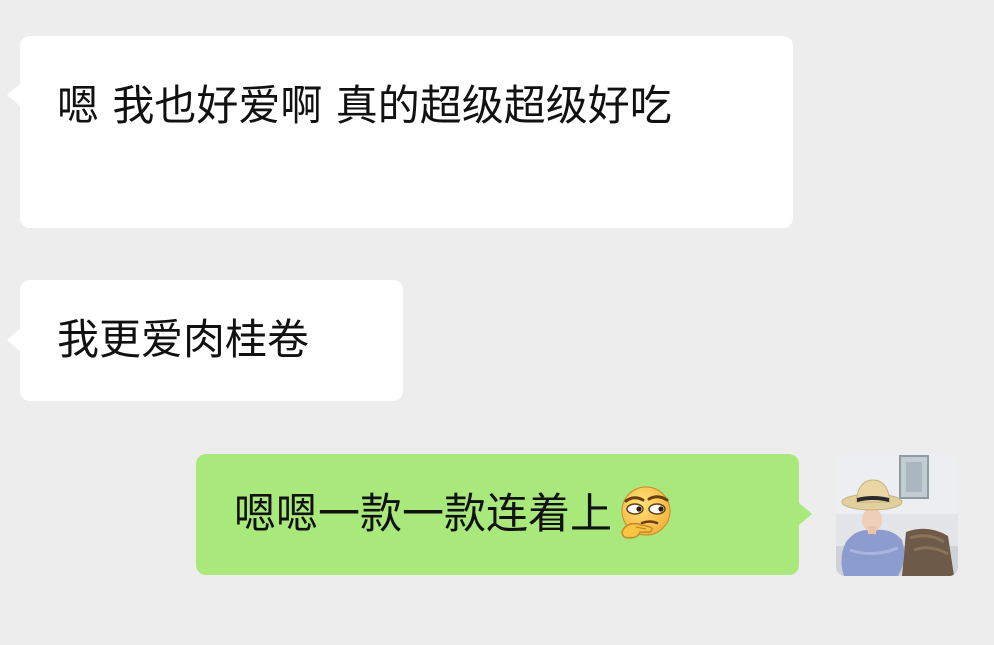 This screenshot has width=994, height=645. I want to click on message-text: 嗯嗯一款一款连着上, so click(423, 513).